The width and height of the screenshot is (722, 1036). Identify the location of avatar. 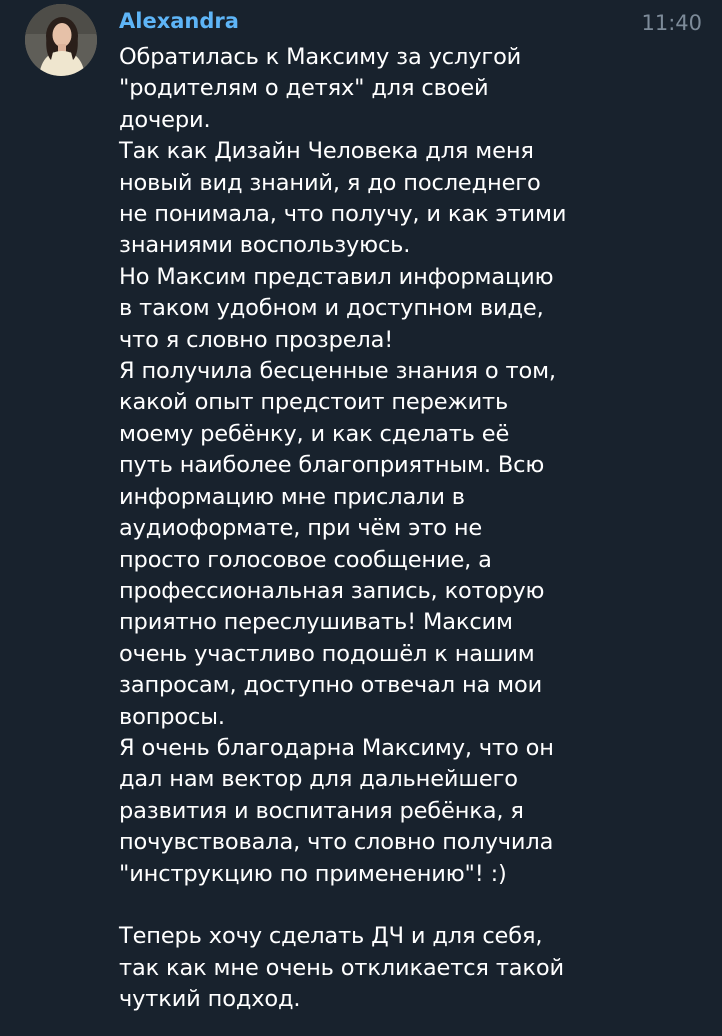
(61, 40).